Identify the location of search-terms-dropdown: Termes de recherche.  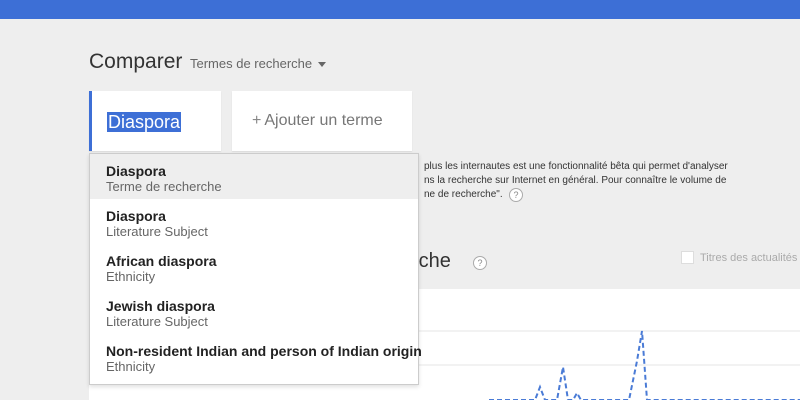
(258, 63).